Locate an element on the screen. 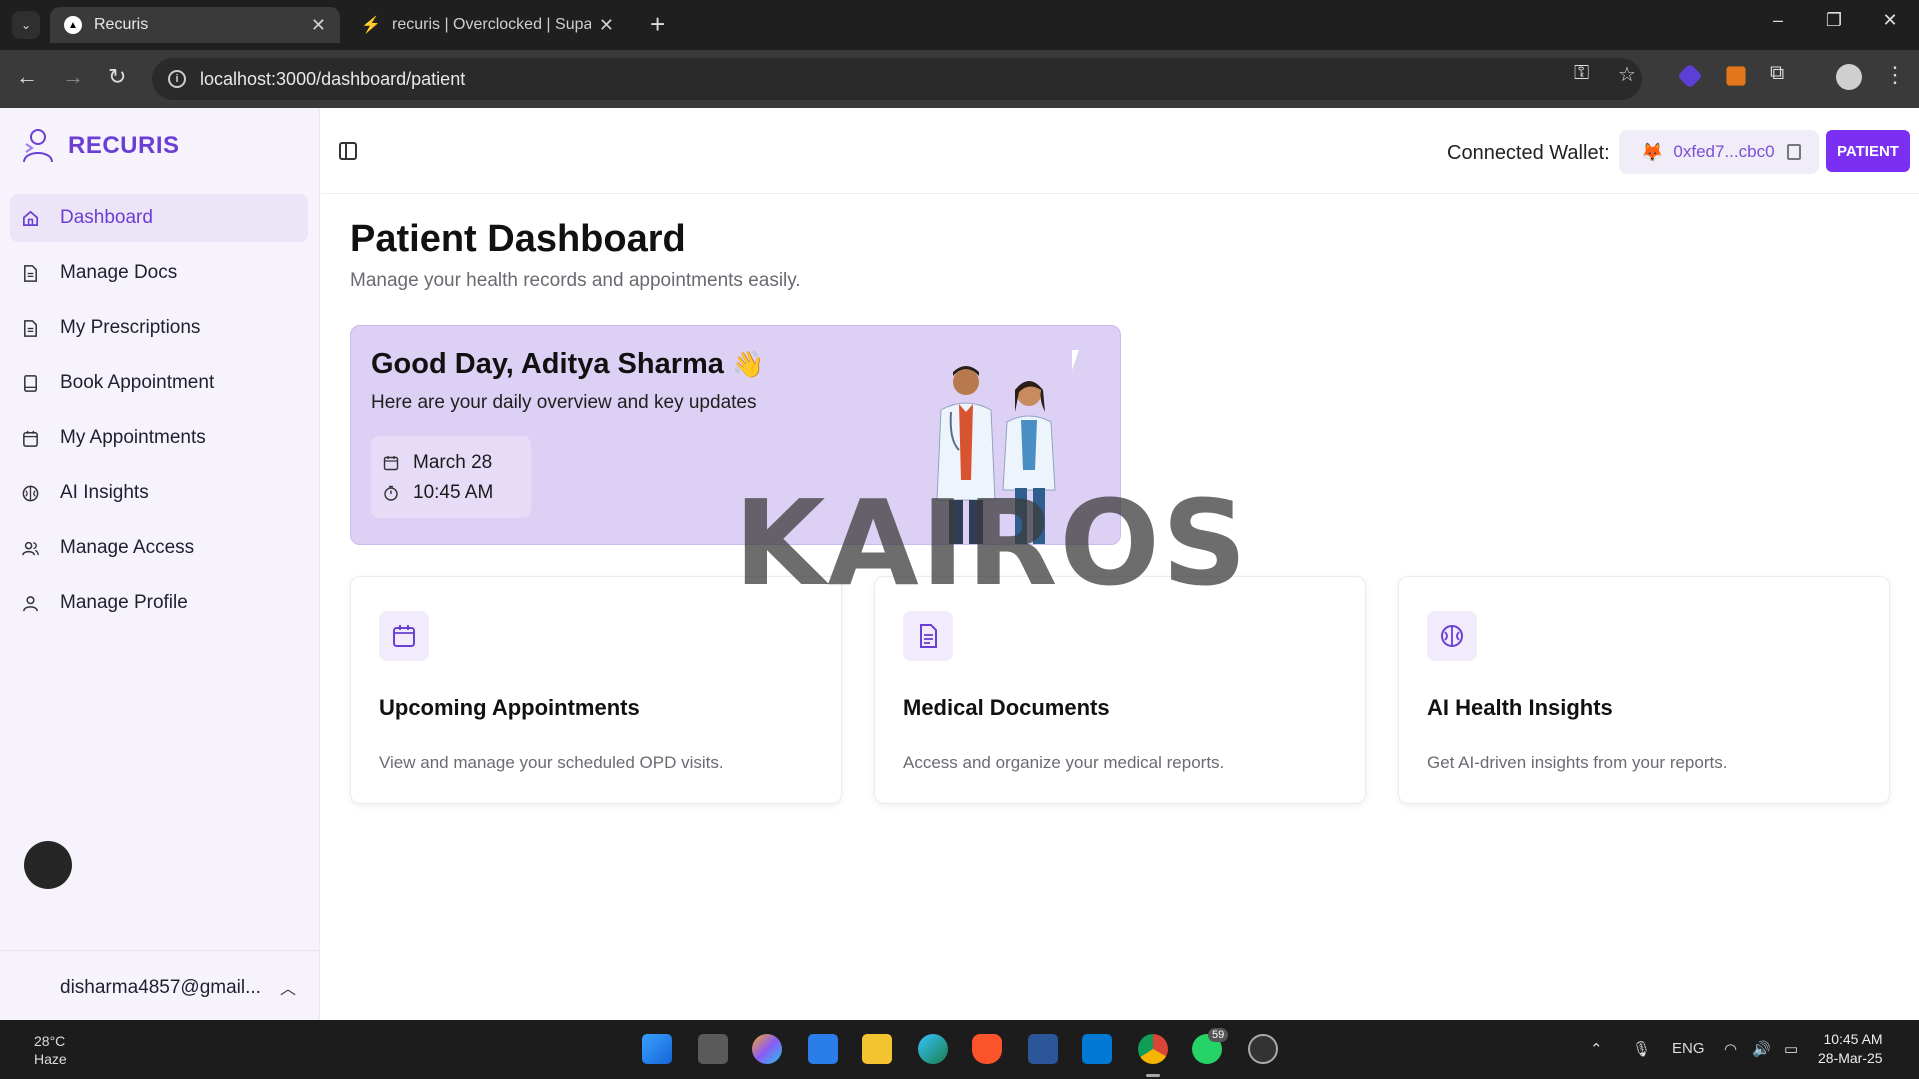  word-icon is located at coordinates (1043, 1049).